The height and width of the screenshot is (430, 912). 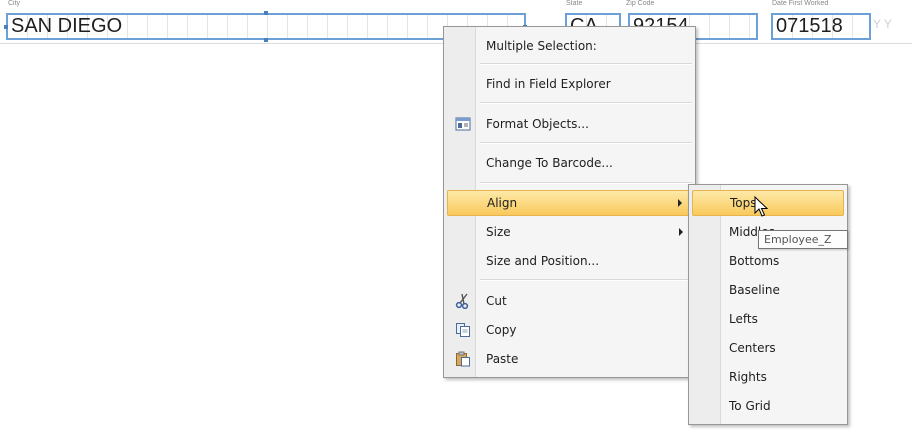 I want to click on menu-item-label: To Grid, so click(x=750, y=406).